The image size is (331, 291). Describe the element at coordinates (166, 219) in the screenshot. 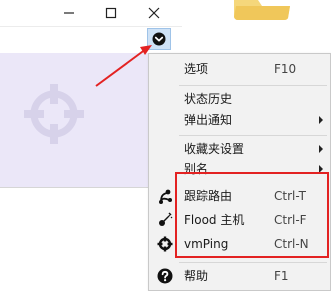

I see `flood-icon` at that location.